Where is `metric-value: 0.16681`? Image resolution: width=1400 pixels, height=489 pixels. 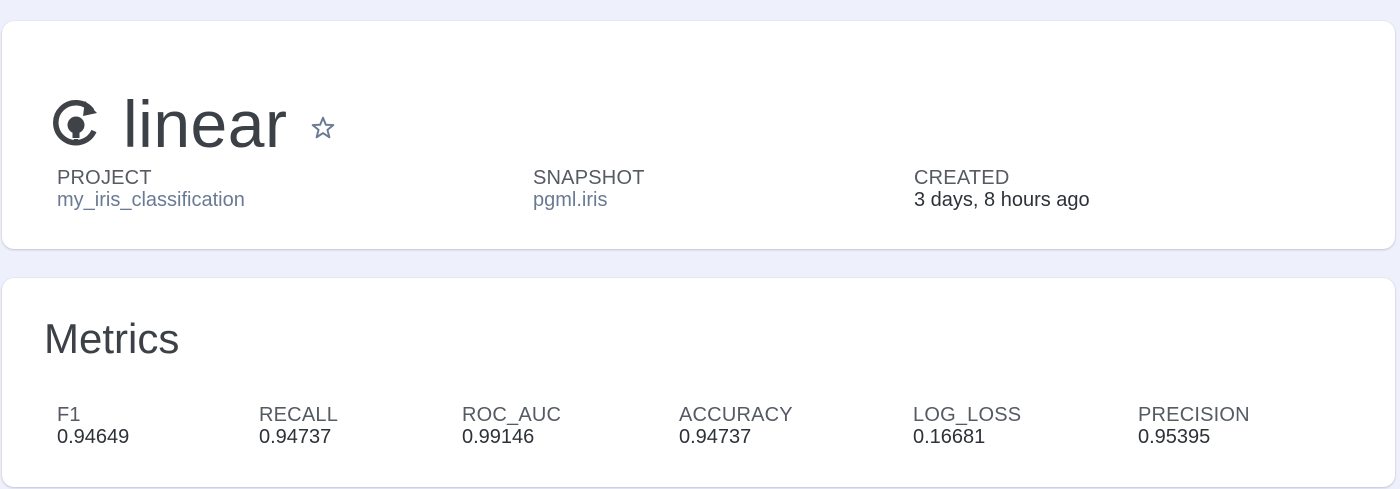 metric-value: 0.16681 is located at coordinates (949, 437).